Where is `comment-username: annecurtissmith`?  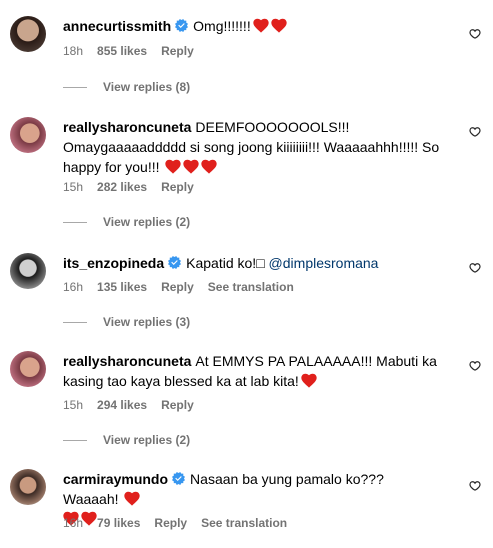
comment-username: annecurtissmith is located at coordinates (117, 26).